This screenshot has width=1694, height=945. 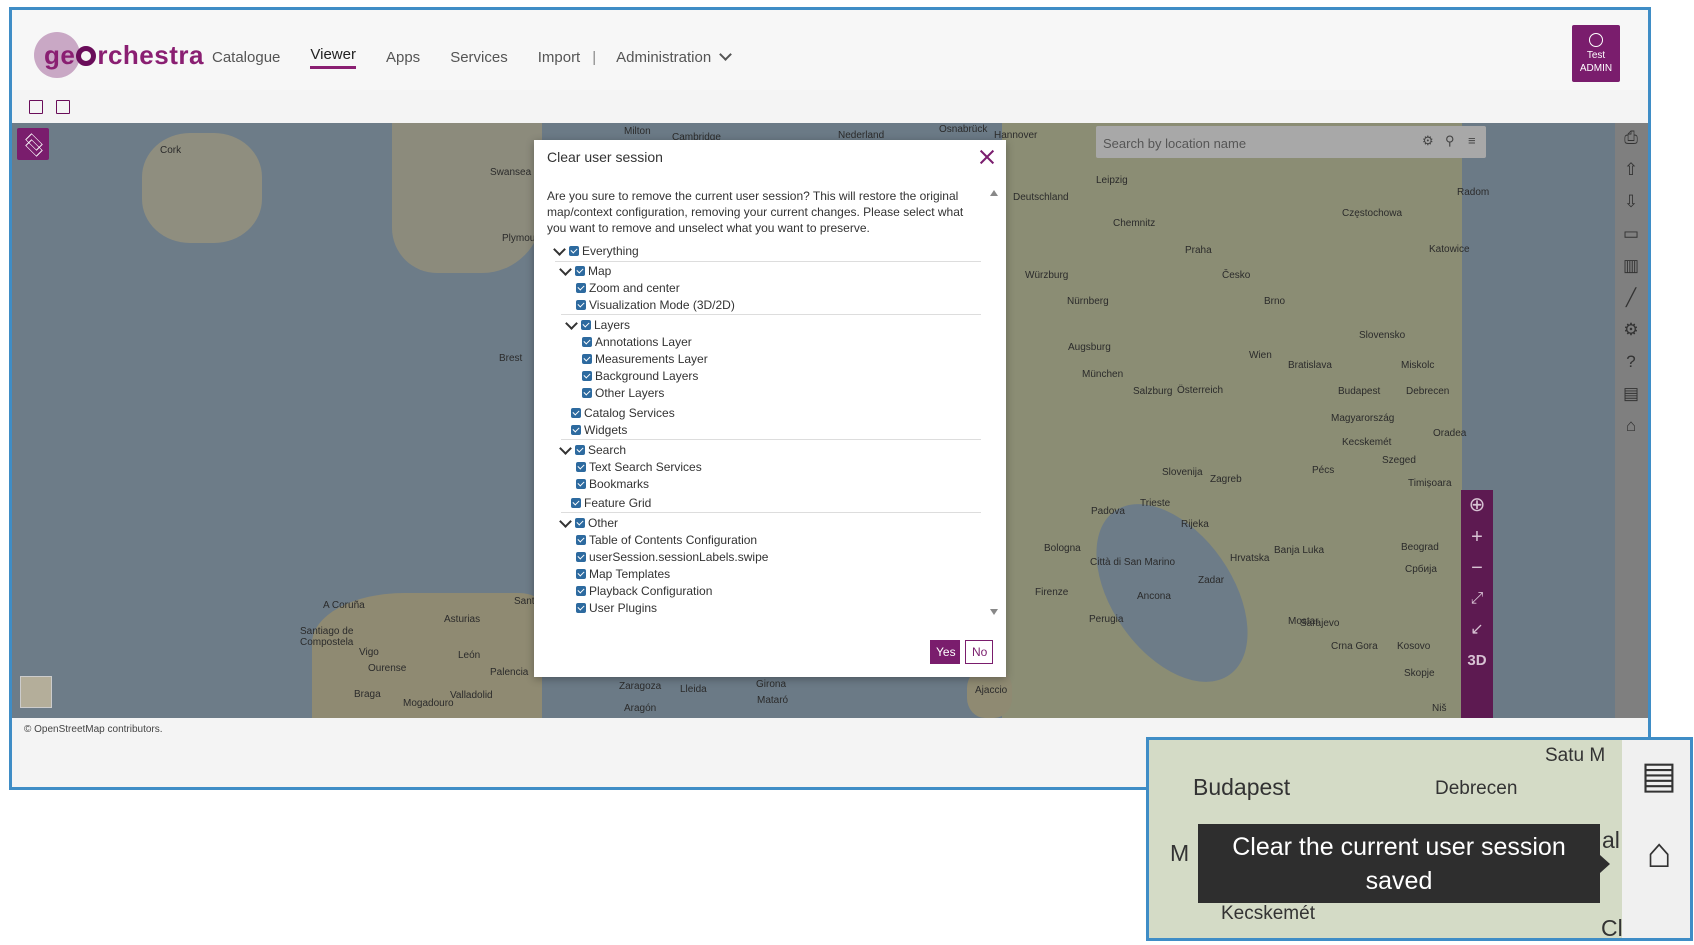 What do you see at coordinates (994, 612) in the screenshot?
I see `scroll-down-icon` at bounding box center [994, 612].